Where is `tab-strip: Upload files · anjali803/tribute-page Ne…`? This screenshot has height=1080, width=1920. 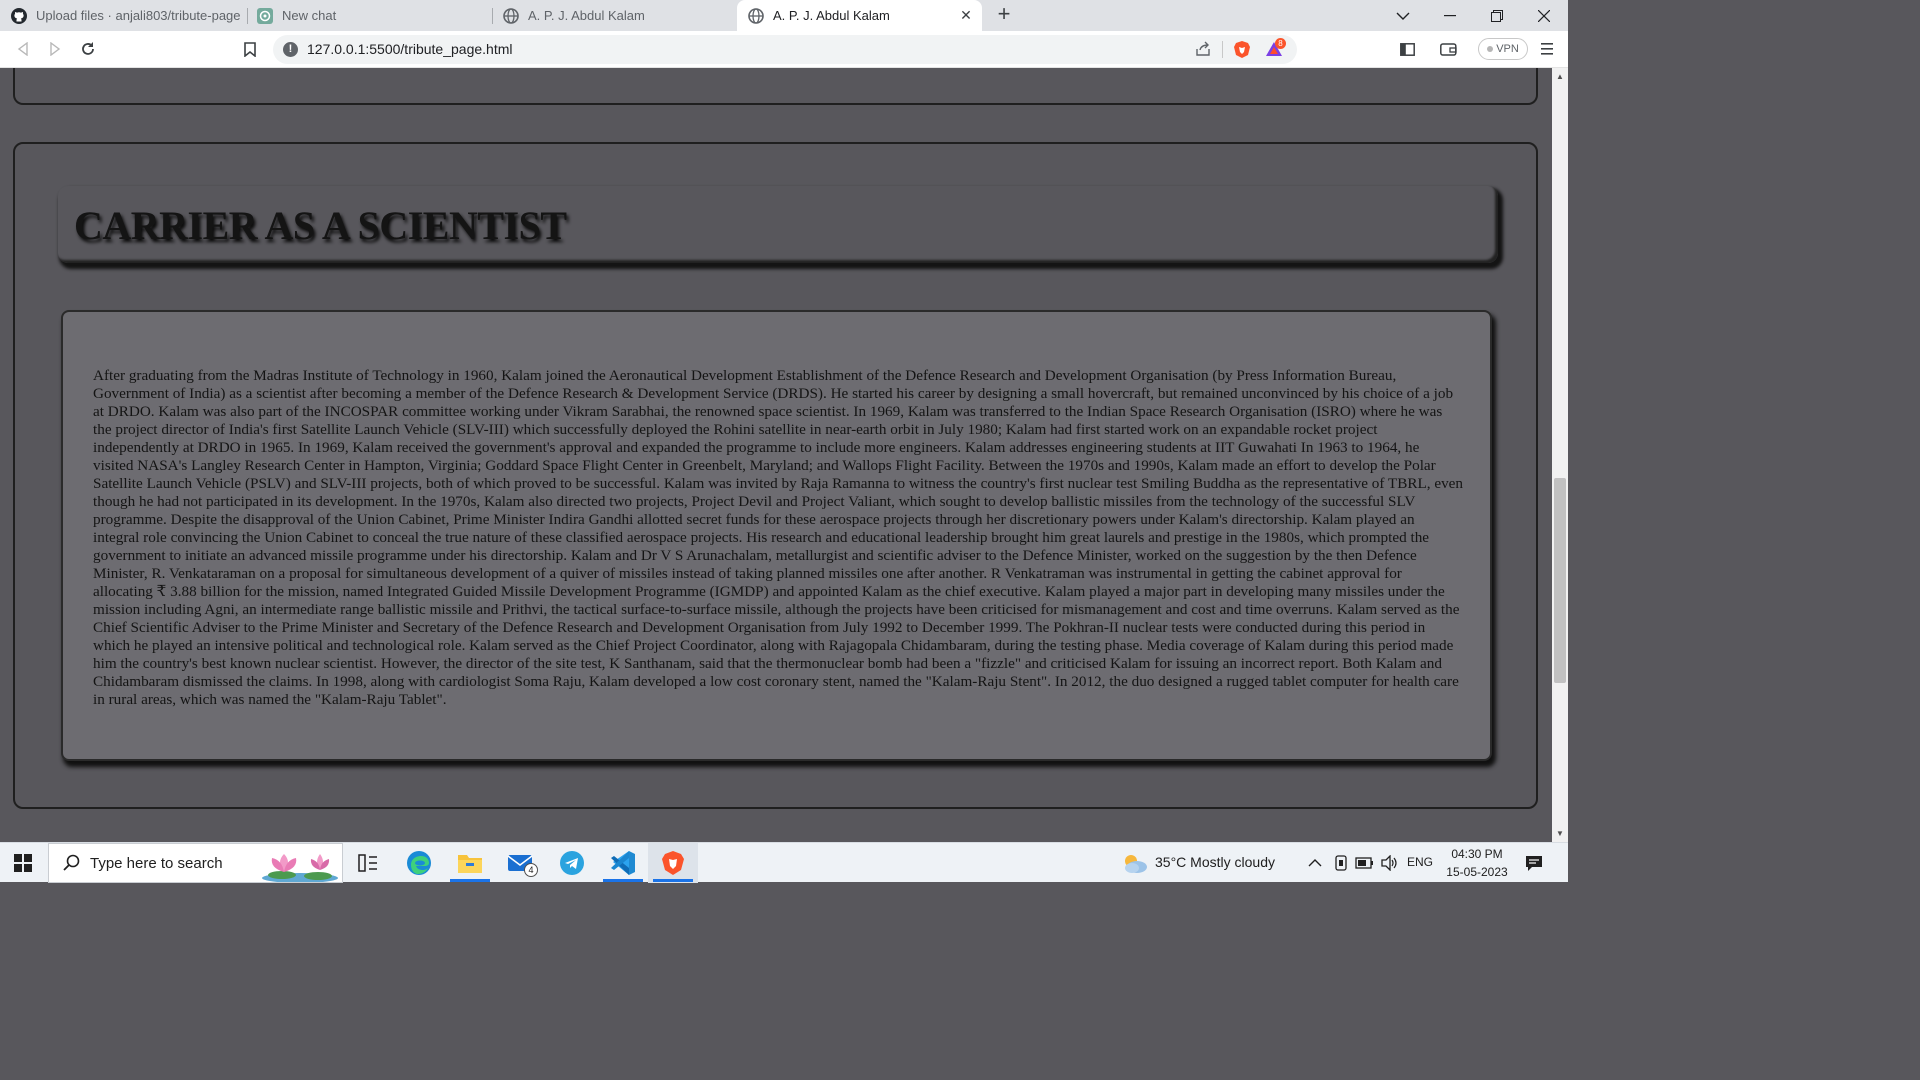
tab-strip: Upload files · anjali803/tribute-page Ne… is located at coordinates (784, 15).